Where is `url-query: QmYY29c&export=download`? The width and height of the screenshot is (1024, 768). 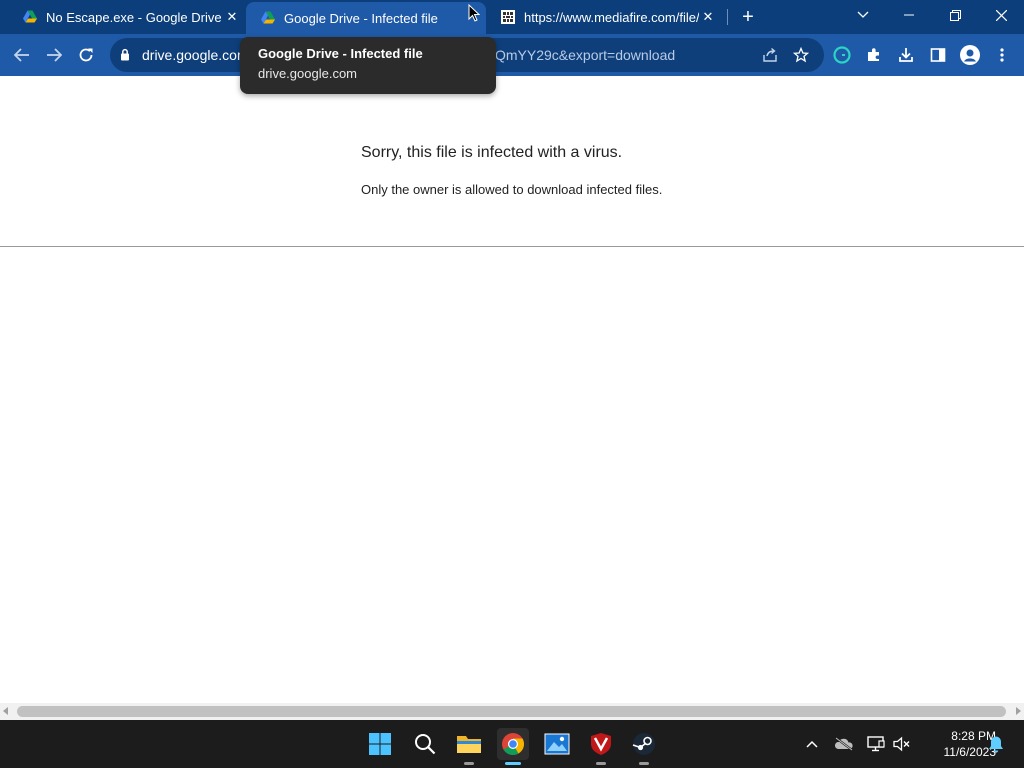 url-query: QmYY29c&export=download is located at coordinates (585, 55).